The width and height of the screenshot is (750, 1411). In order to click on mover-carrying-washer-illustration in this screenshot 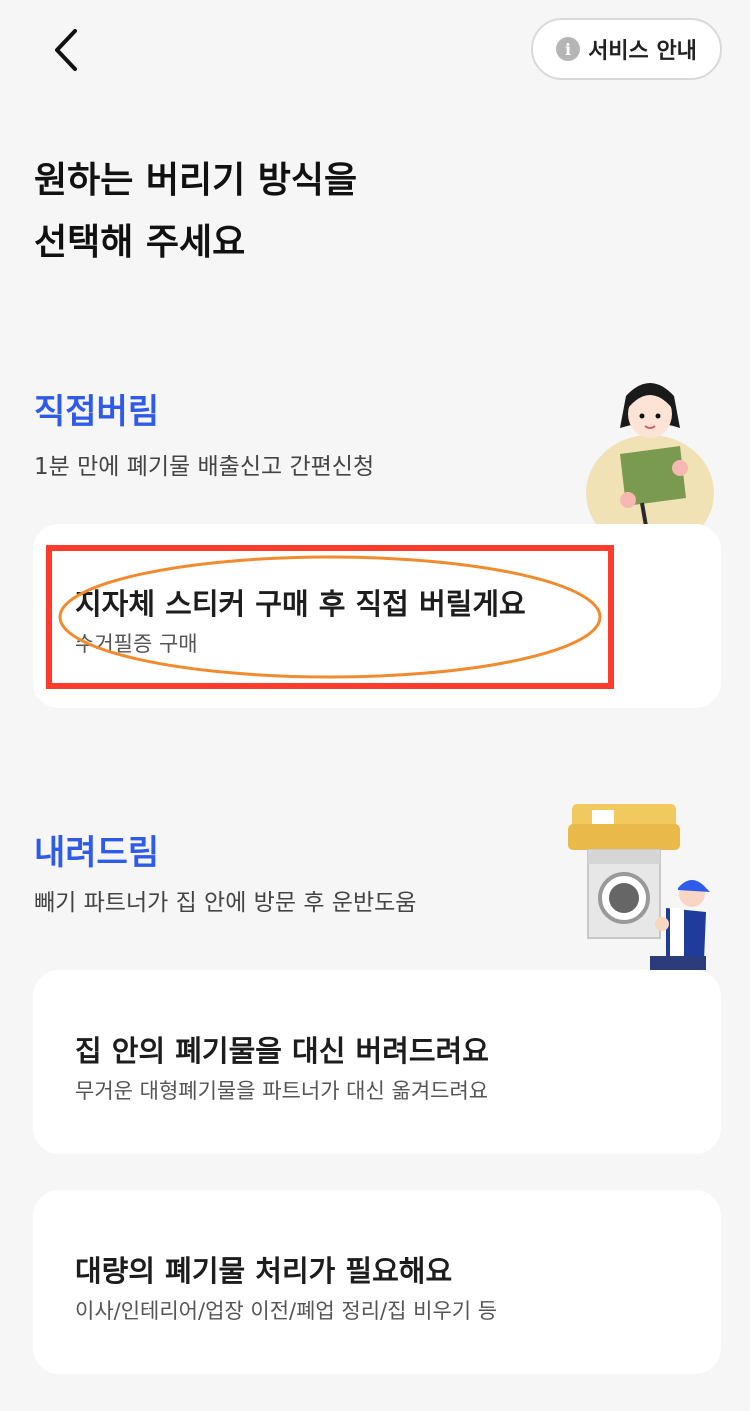, I will do `click(639, 887)`.